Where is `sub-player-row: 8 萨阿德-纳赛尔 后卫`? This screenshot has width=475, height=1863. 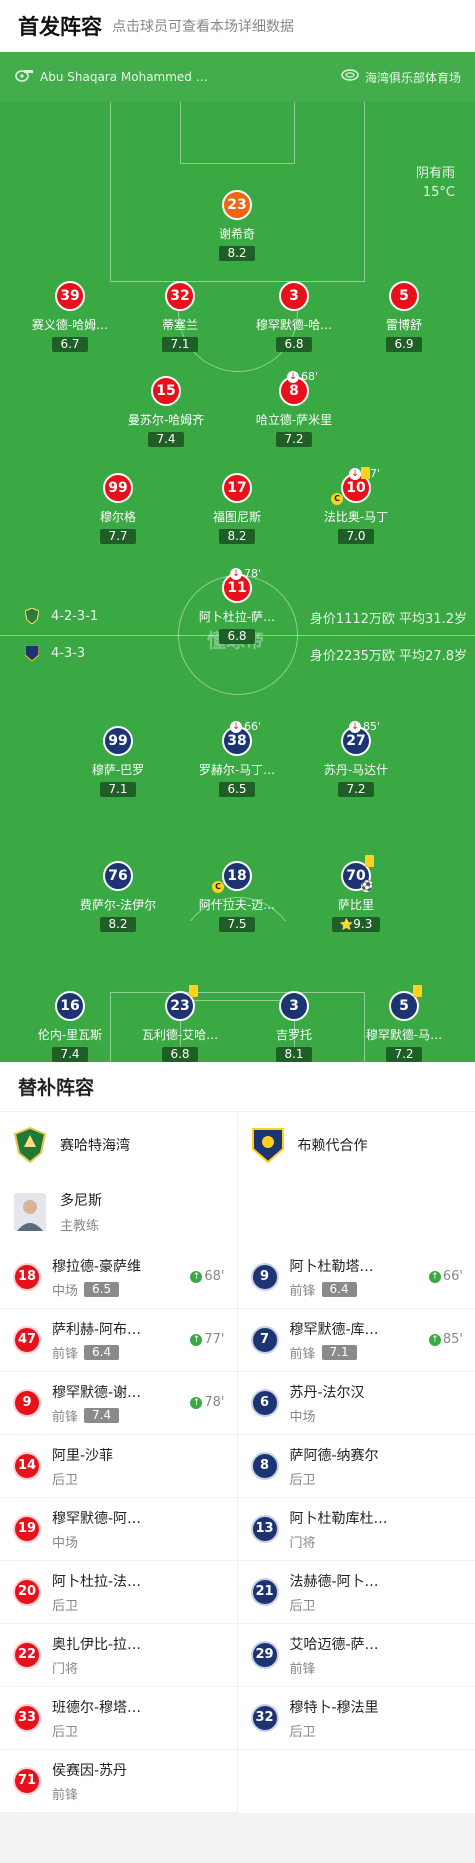
sub-player-row: 8 萨阿德-纳赛尔 后卫 is located at coordinates (356, 1466).